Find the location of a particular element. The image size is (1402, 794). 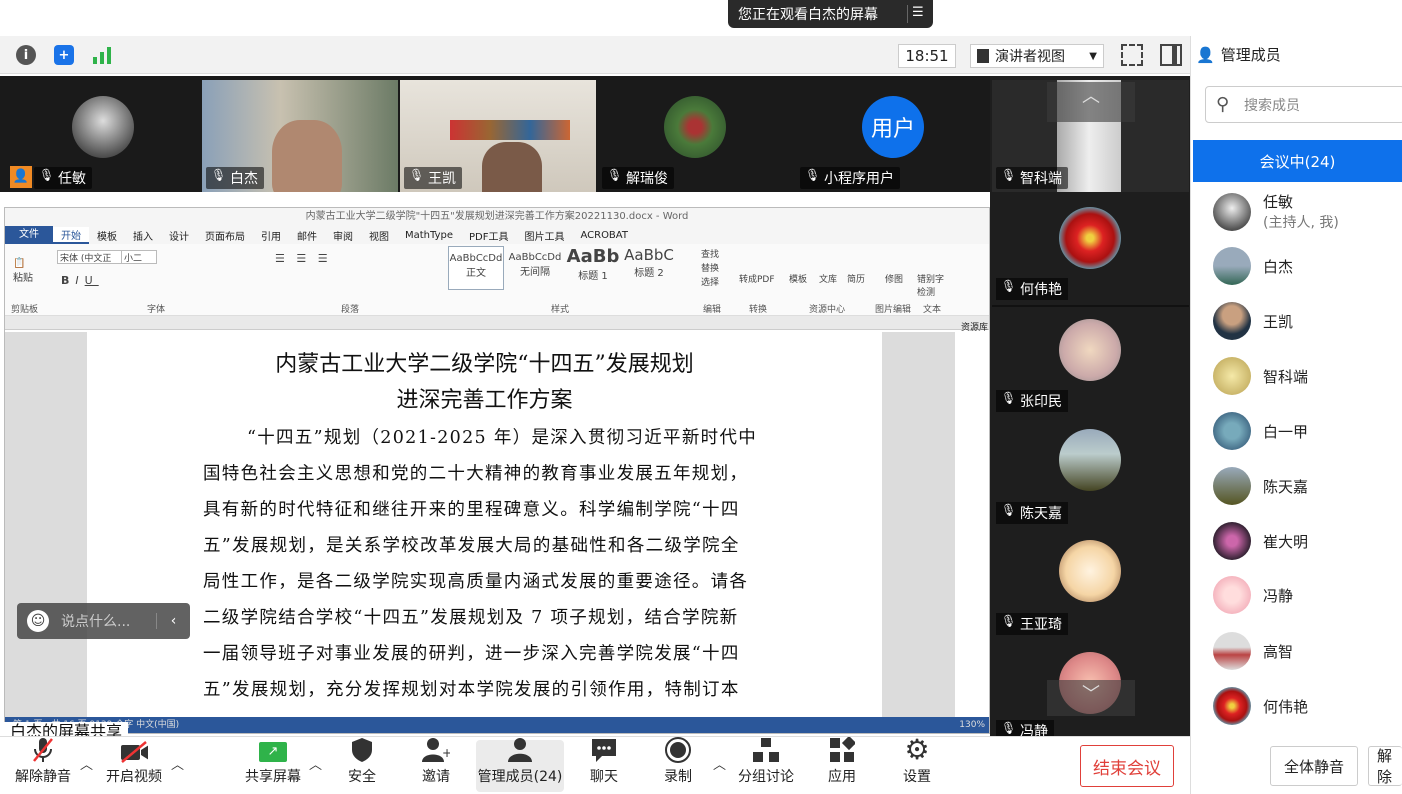

member-row: 高智 is located at coordinates (1253, 651).